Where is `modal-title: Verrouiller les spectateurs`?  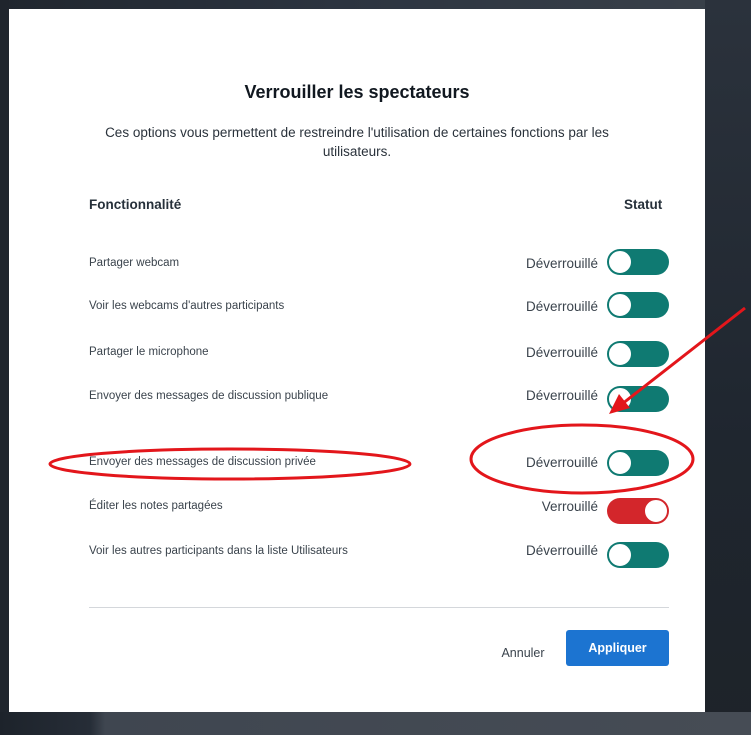 modal-title: Verrouiller les spectateurs is located at coordinates (357, 92).